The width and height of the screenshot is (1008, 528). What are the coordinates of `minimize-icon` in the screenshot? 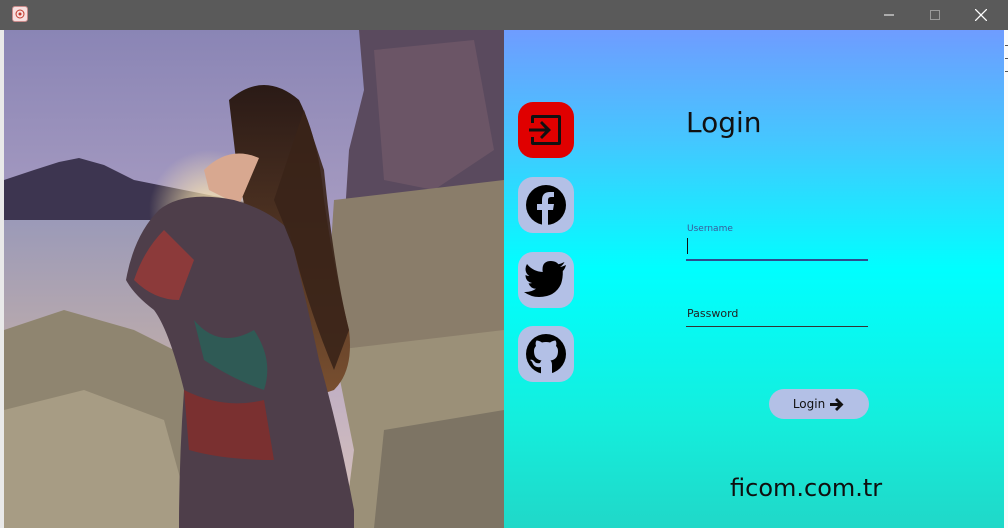 It's located at (889, 15).